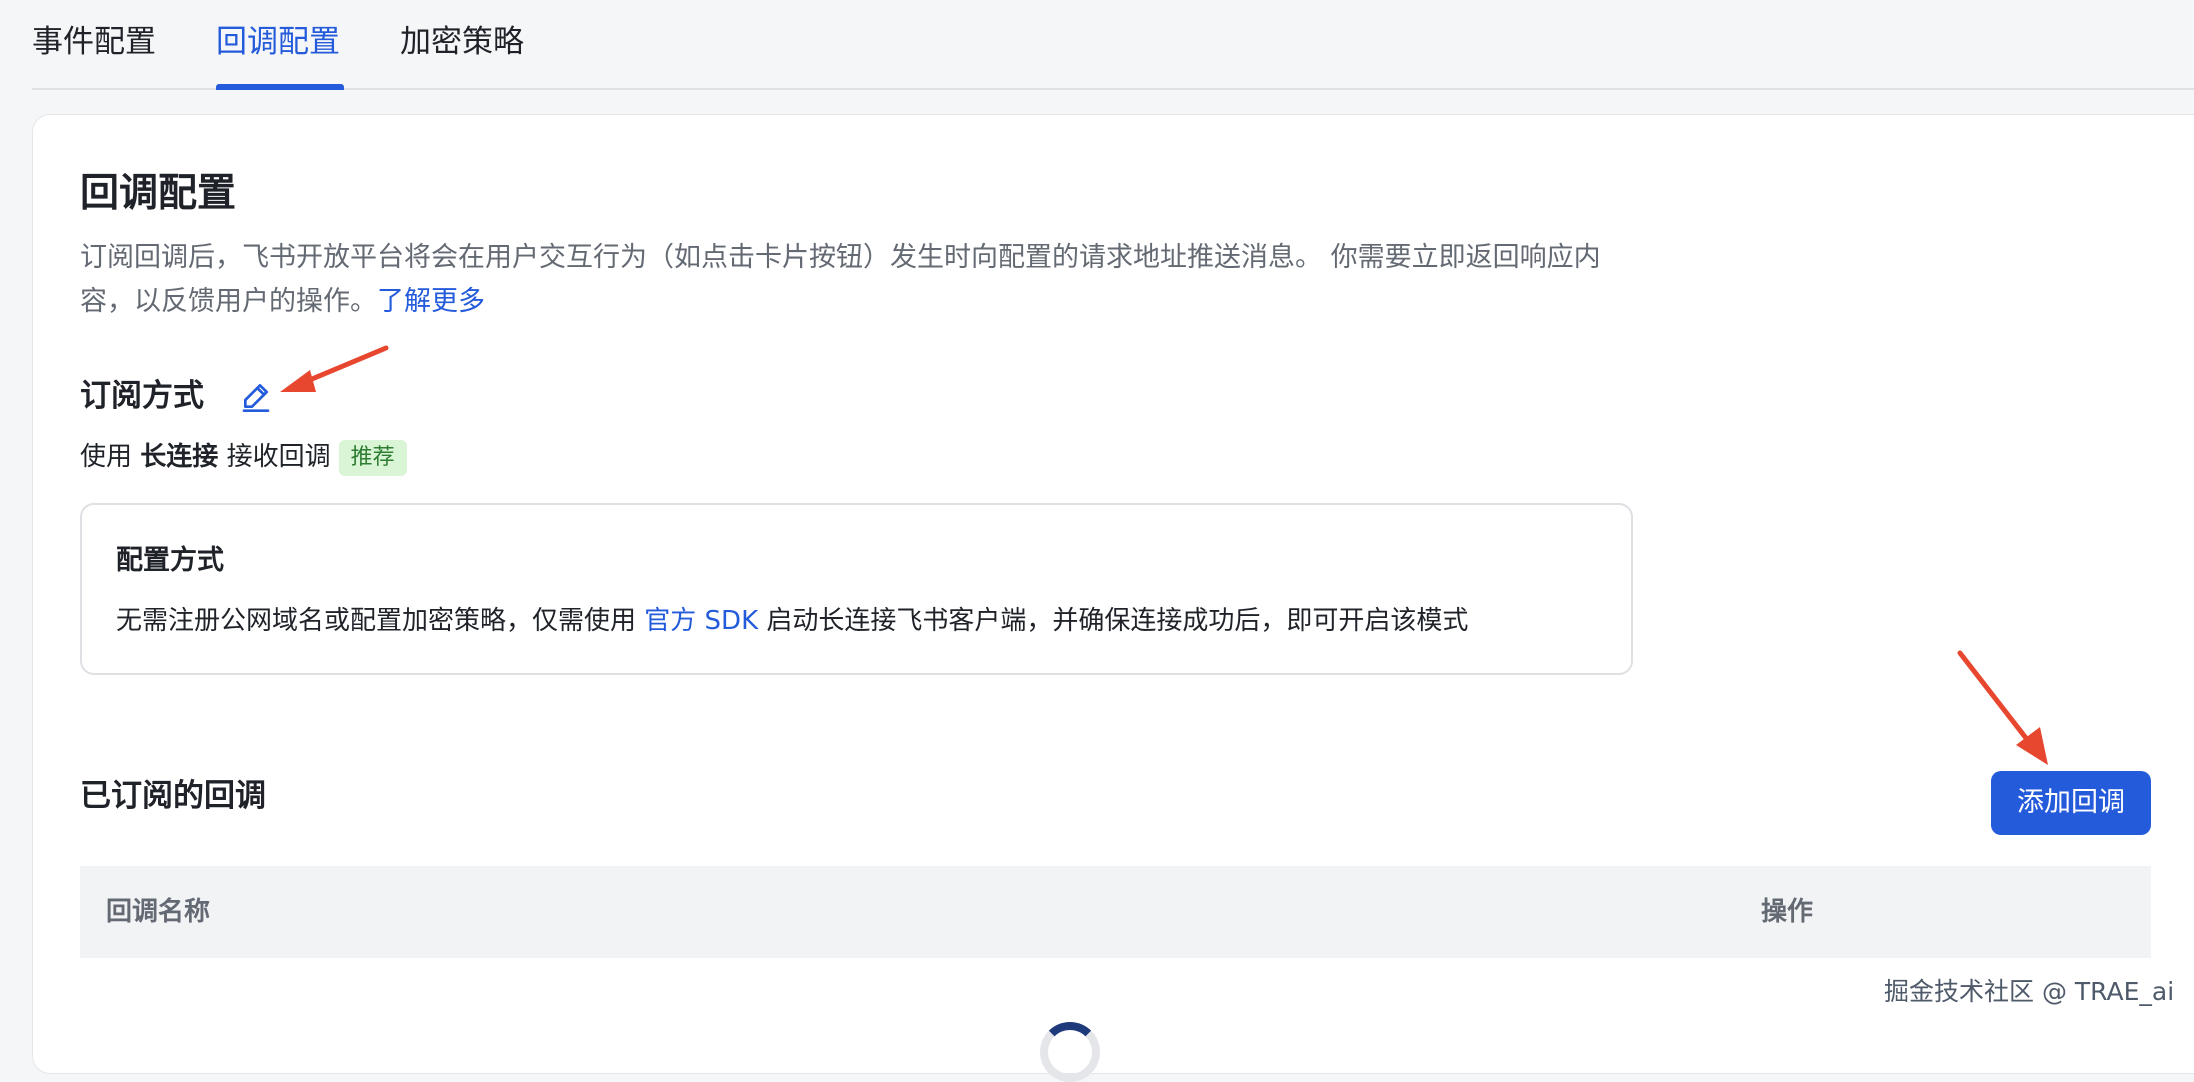 This screenshot has width=2194, height=1082. What do you see at coordinates (1113, 45) in the screenshot?
I see `tab-bar: 事件配置 回调配置 加密策略` at bounding box center [1113, 45].